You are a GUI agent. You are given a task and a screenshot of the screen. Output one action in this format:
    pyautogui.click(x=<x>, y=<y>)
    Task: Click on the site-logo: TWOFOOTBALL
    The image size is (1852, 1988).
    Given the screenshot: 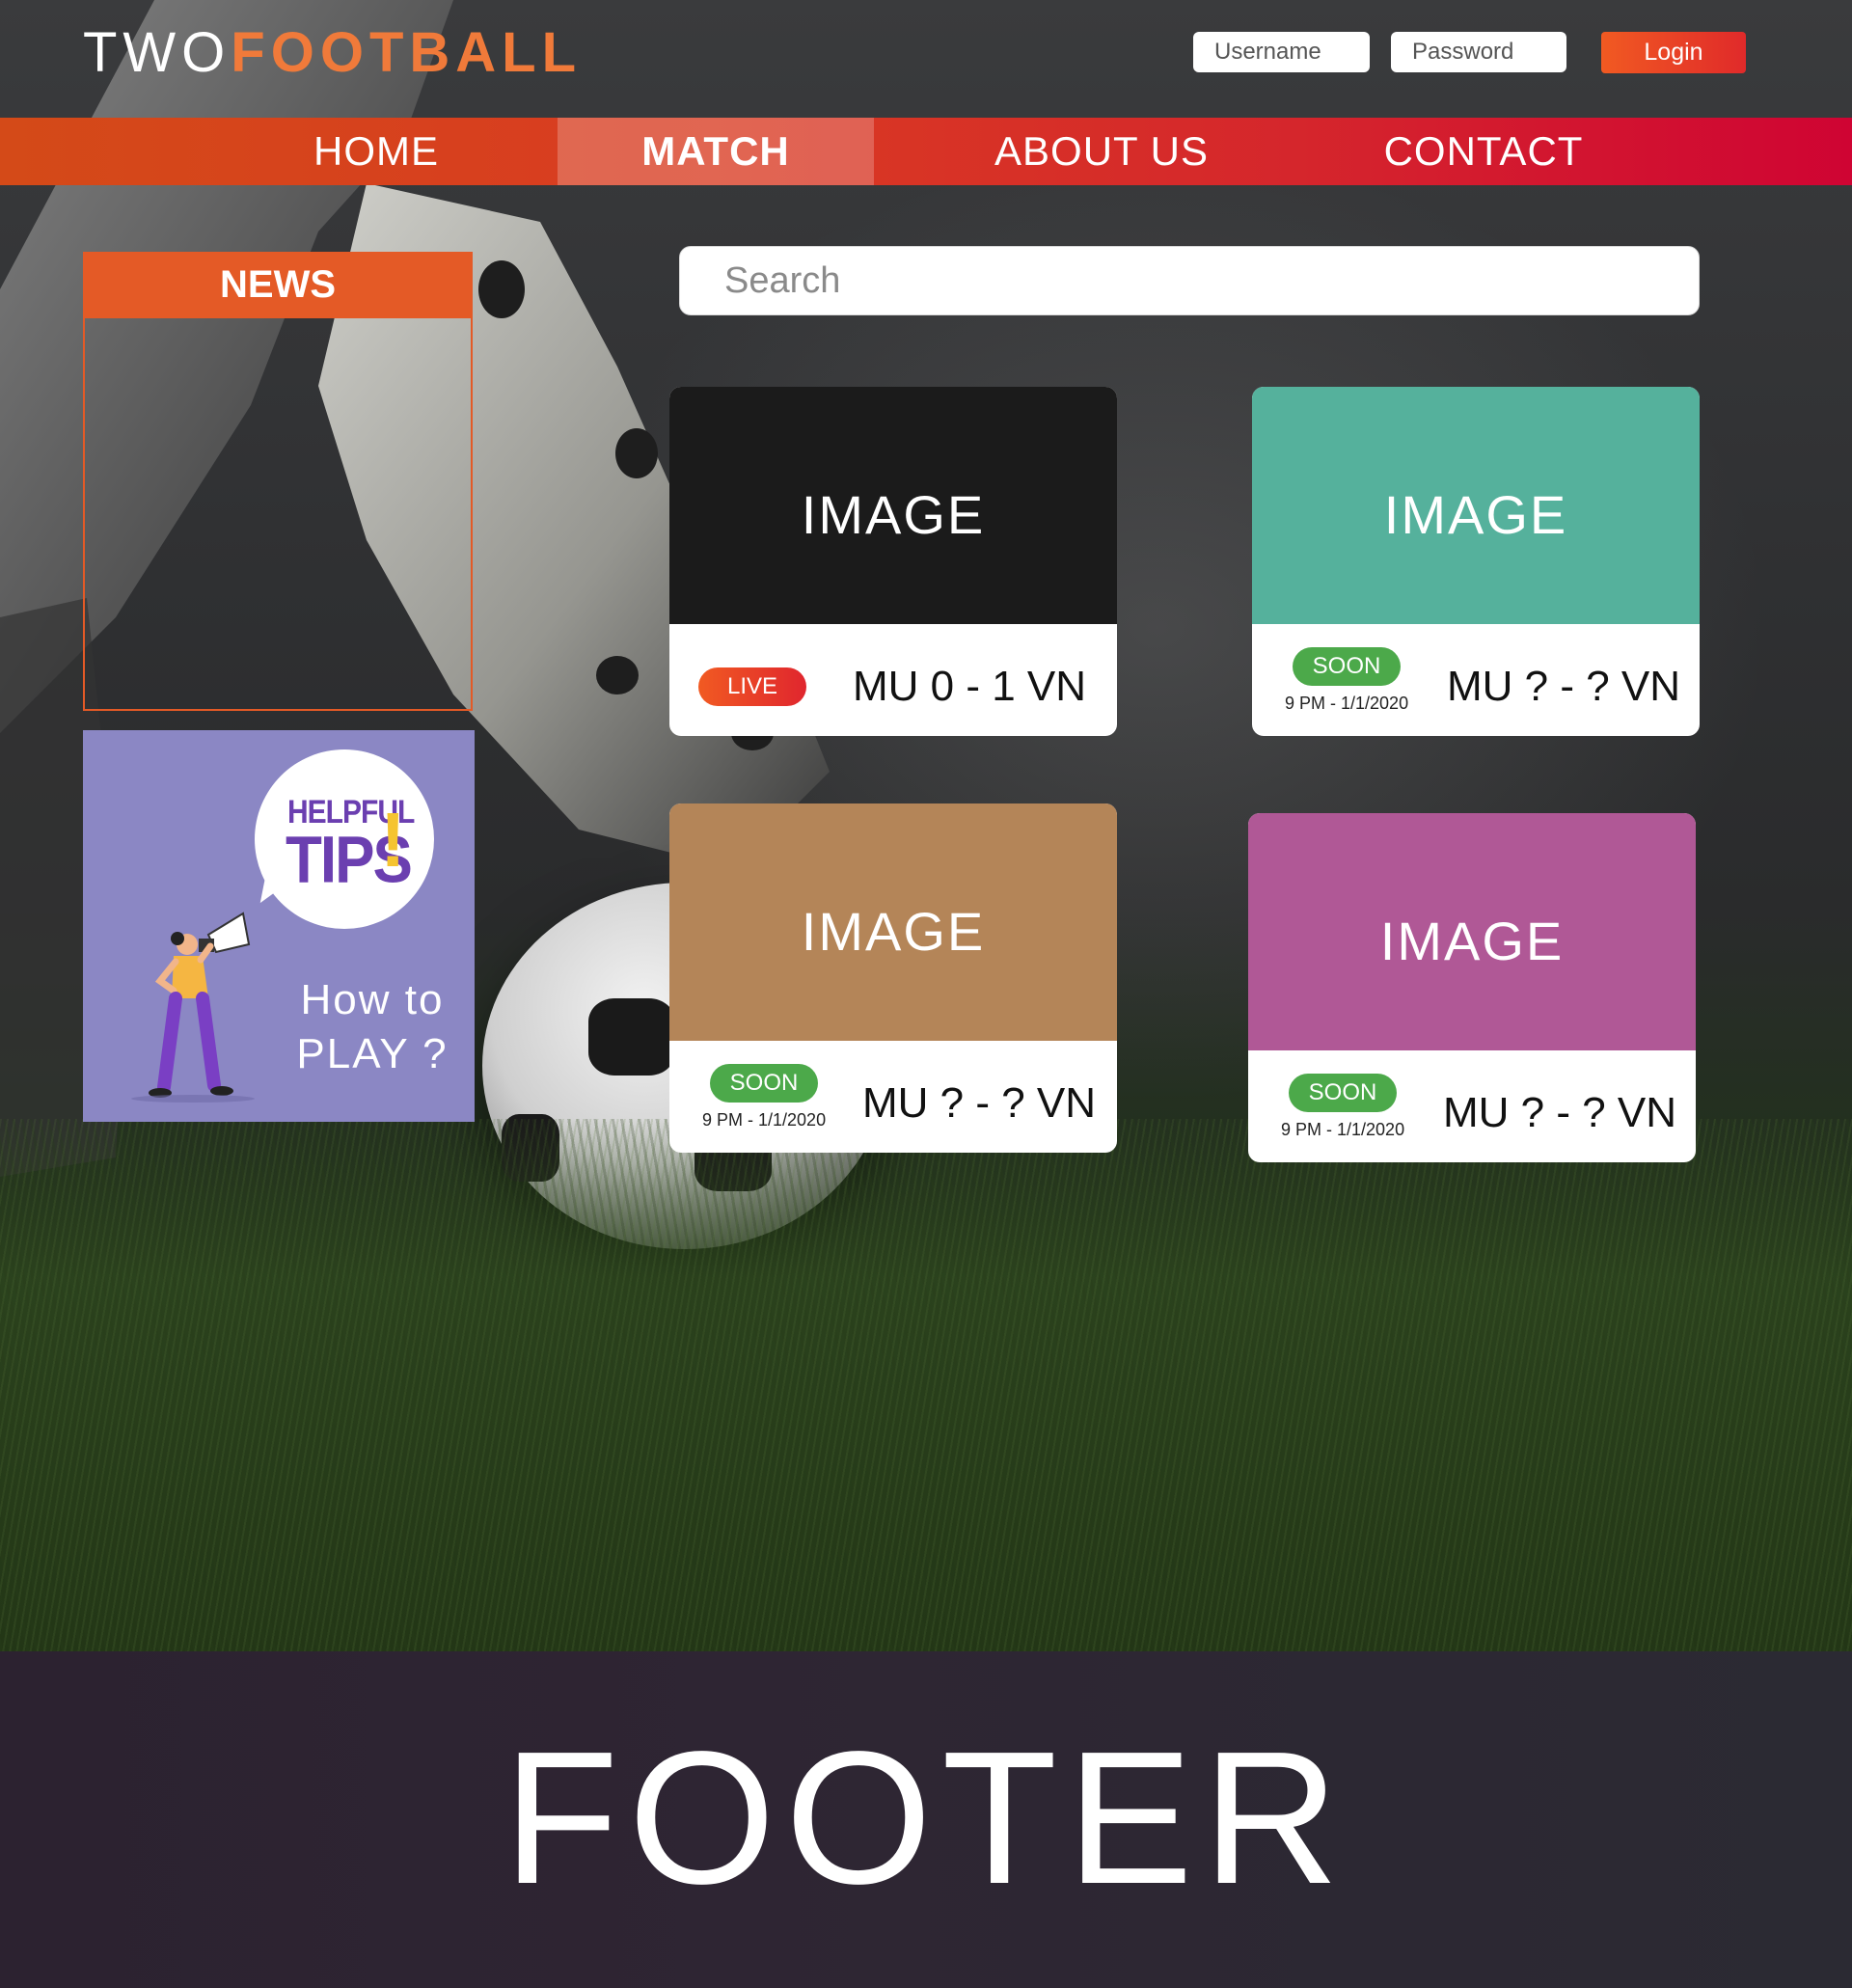 What is the action you would take?
    pyautogui.click(x=332, y=53)
    